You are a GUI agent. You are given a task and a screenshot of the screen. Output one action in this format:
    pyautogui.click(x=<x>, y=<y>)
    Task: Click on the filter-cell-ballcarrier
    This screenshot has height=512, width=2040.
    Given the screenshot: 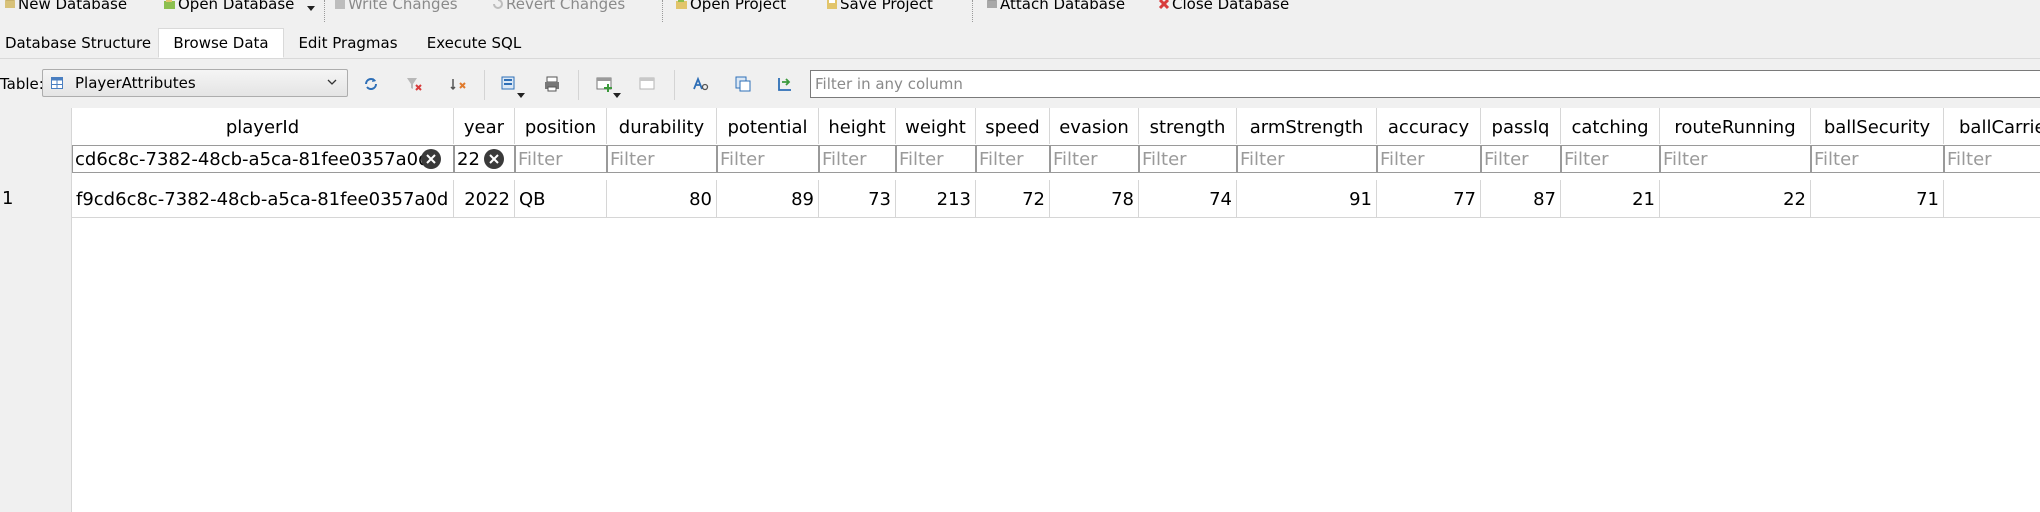 What is the action you would take?
    pyautogui.click(x=1992, y=159)
    